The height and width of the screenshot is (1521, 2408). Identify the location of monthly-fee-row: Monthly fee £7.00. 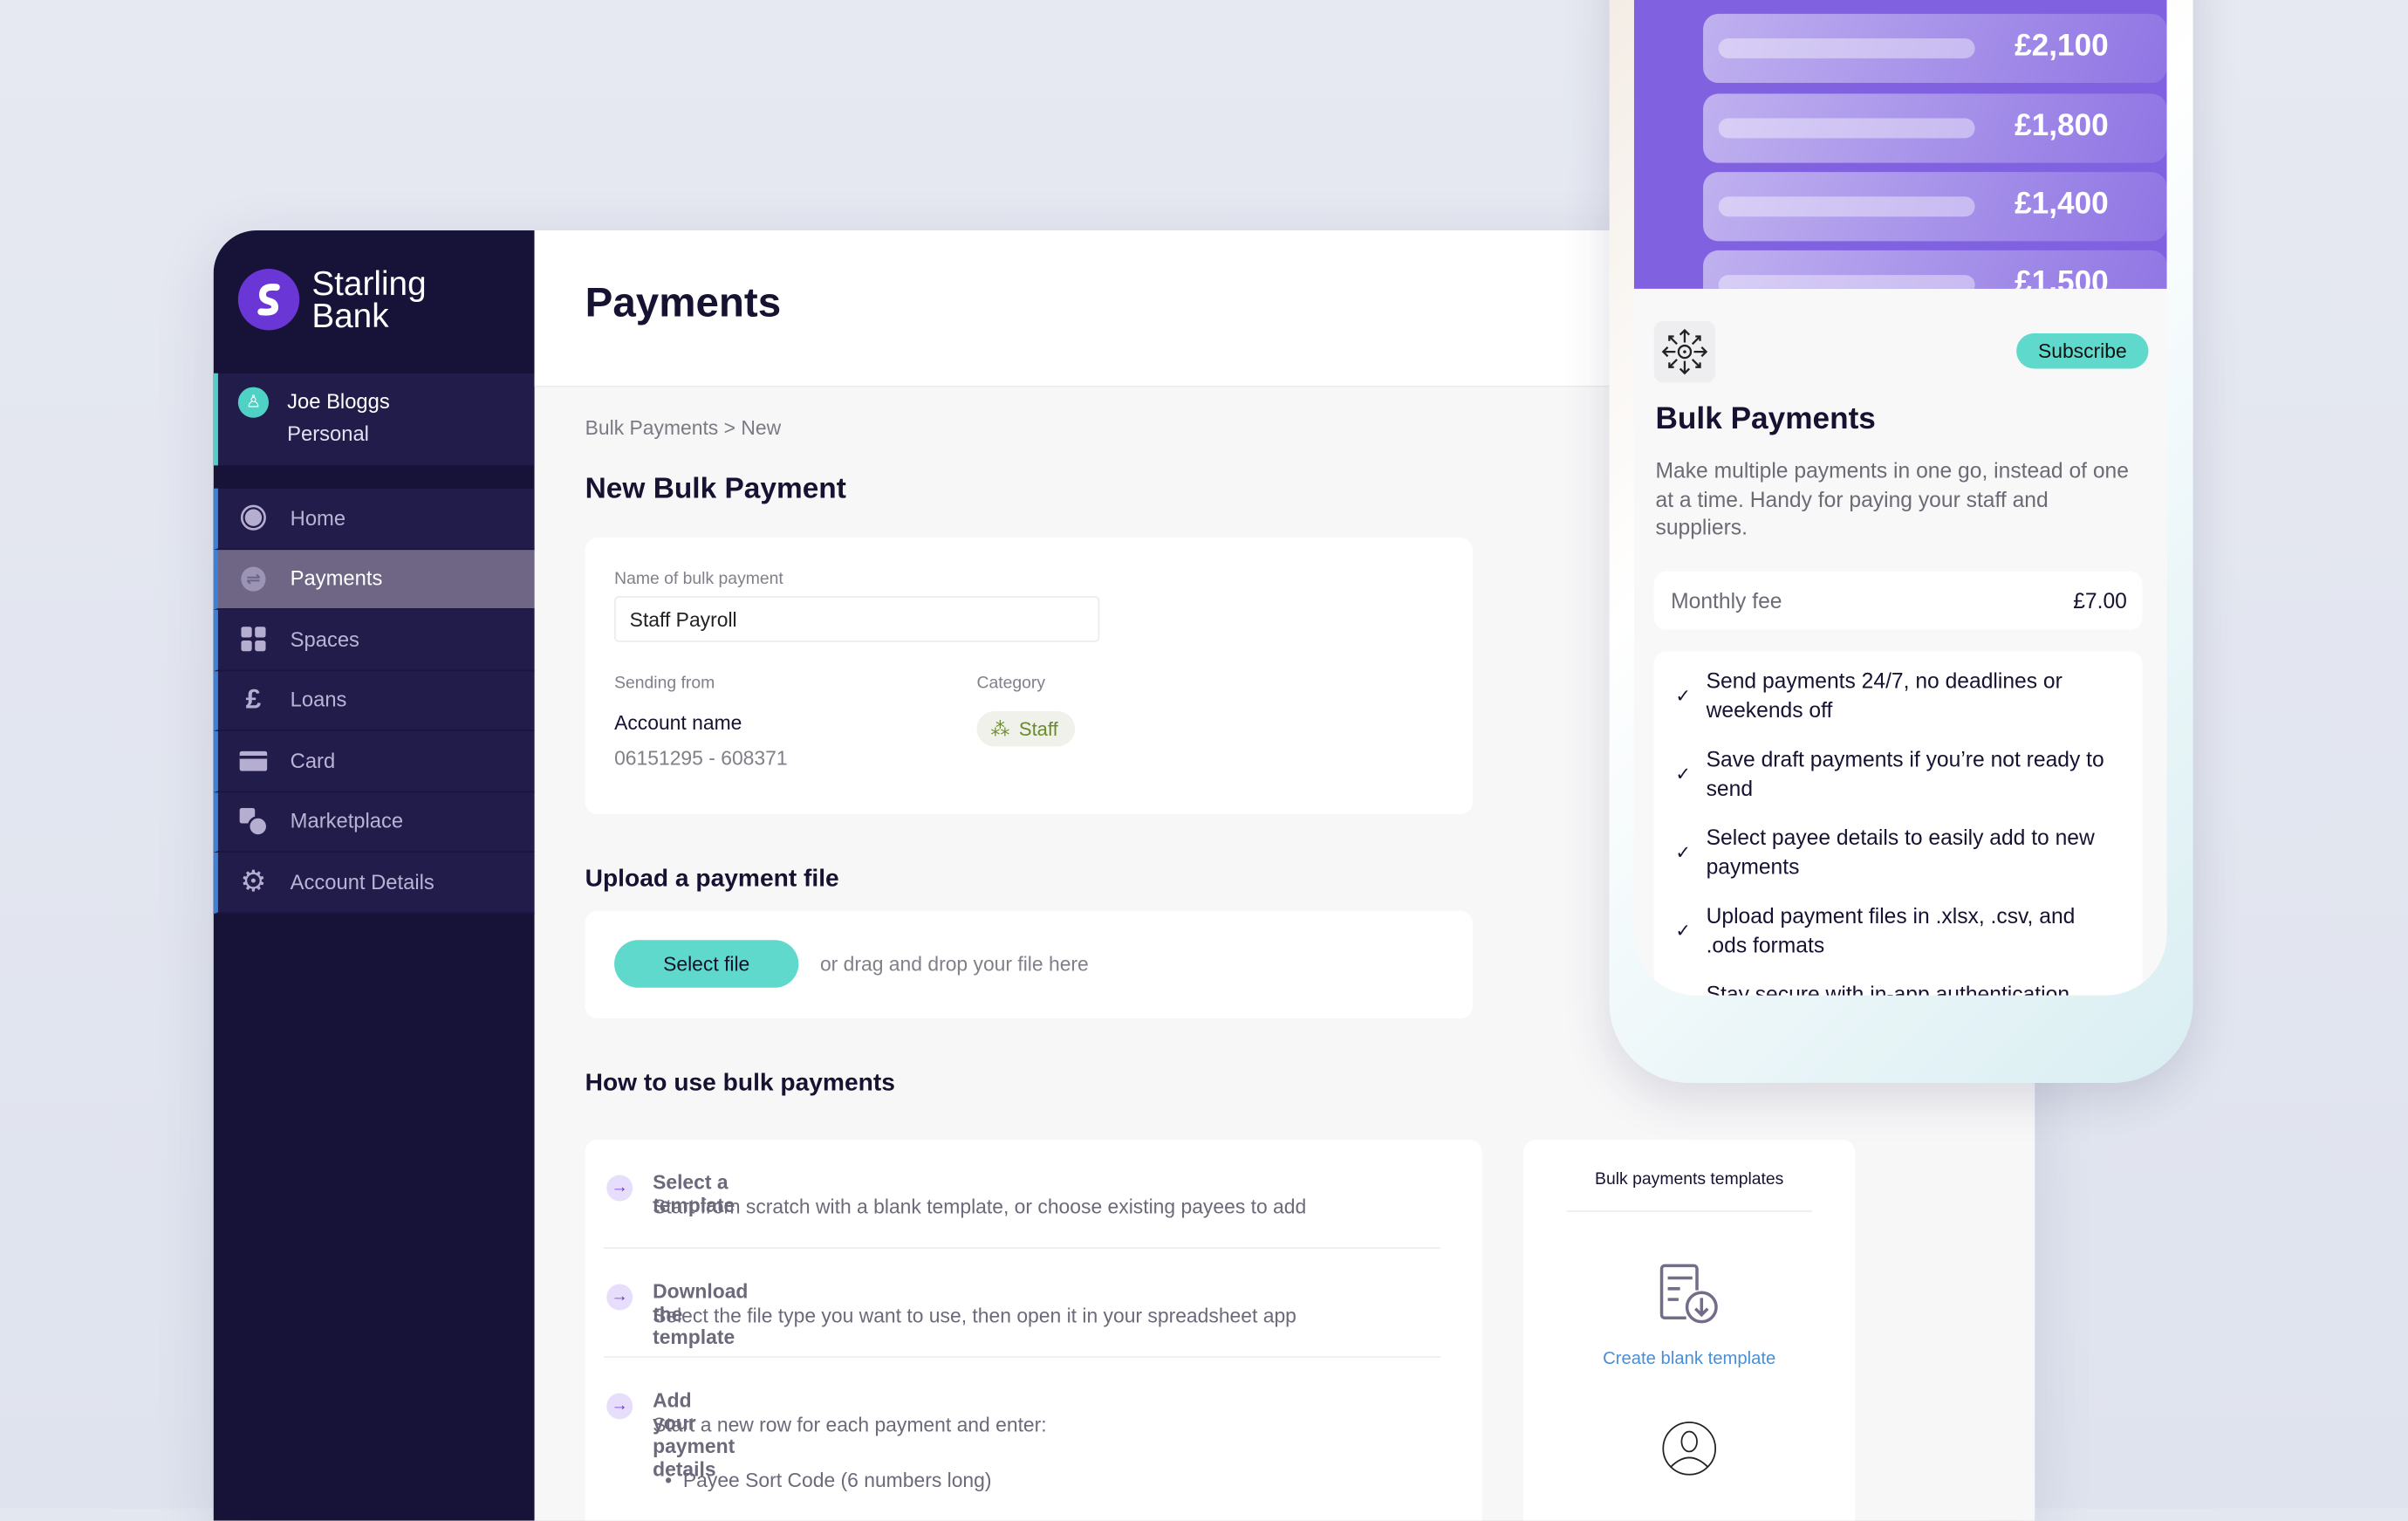
(1898, 601).